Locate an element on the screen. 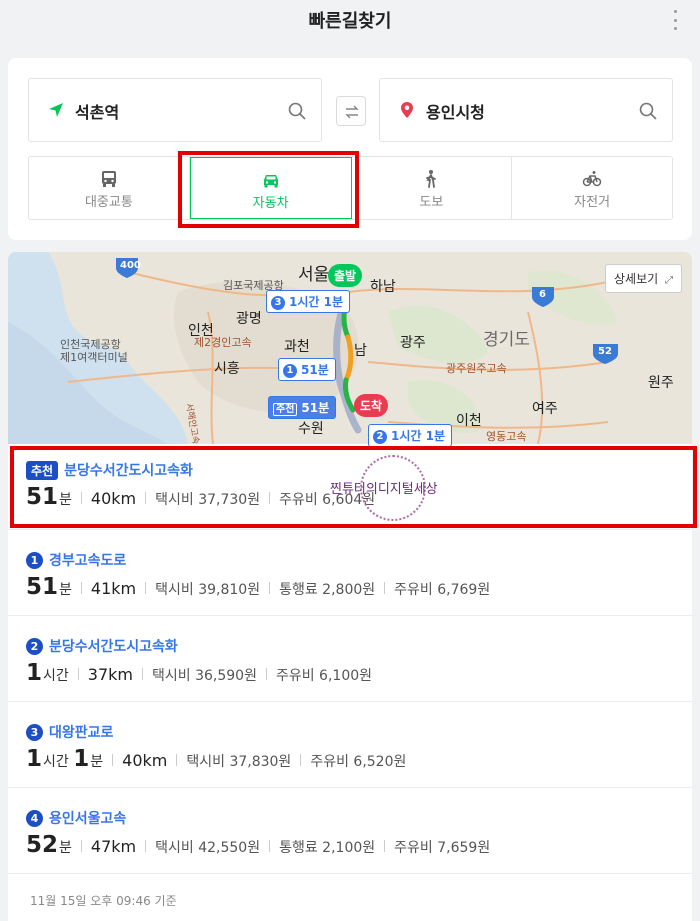 Image resolution: width=700 pixels, height=921 pixels. route-stats: 1시간 1분 40km 택시비 37,830원 주유비 6,520원 is located at coordinates (216, 759).